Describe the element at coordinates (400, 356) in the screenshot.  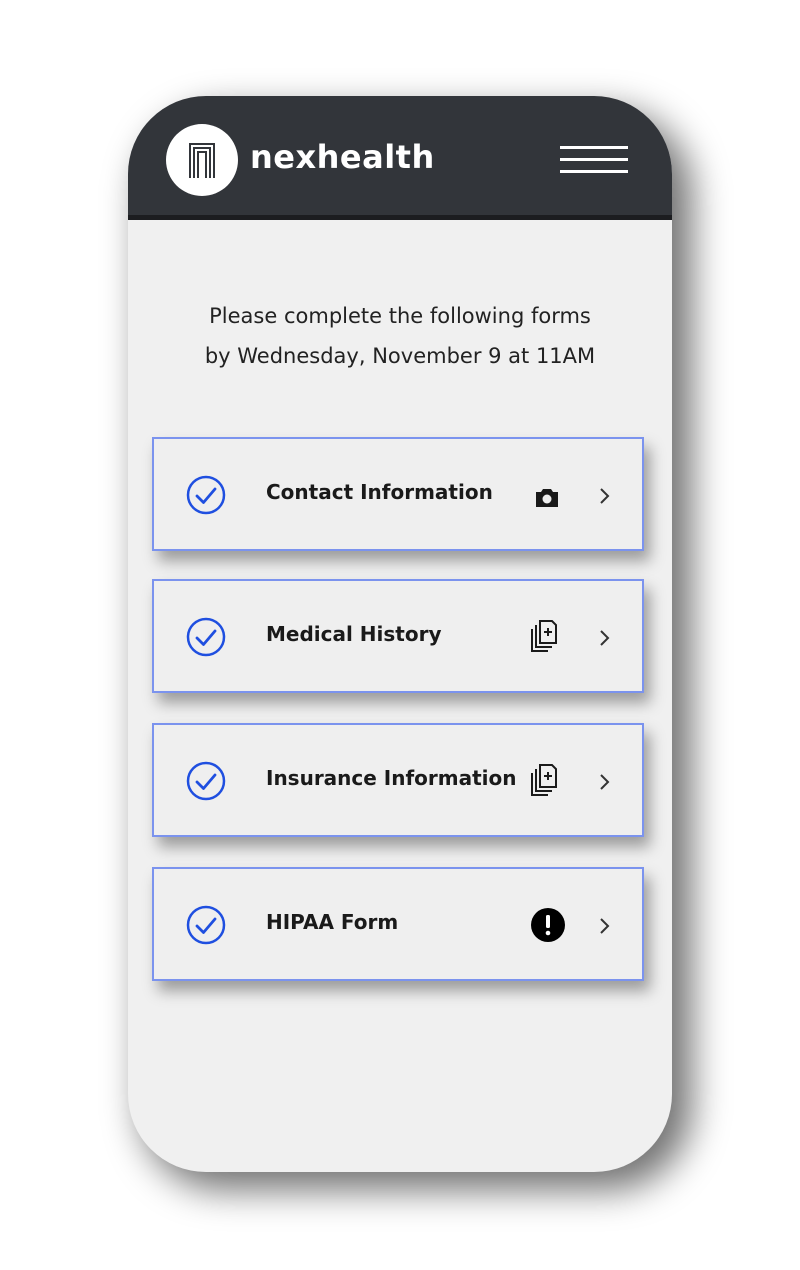
I see `instructions-line-2: by Wednesday, November 9 at 11AM` at that location.